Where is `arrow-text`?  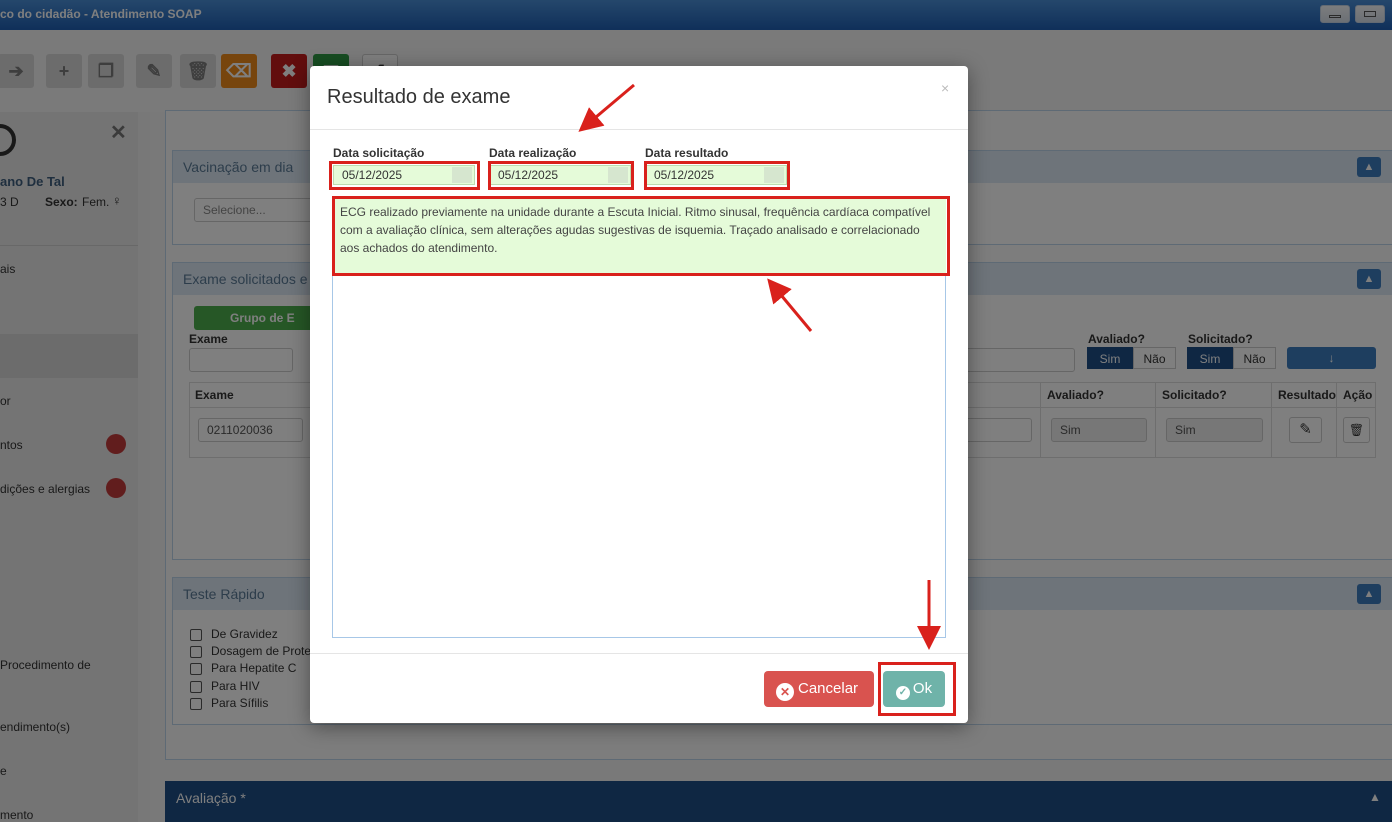 arrow-text is located at coordinates (790, 305).